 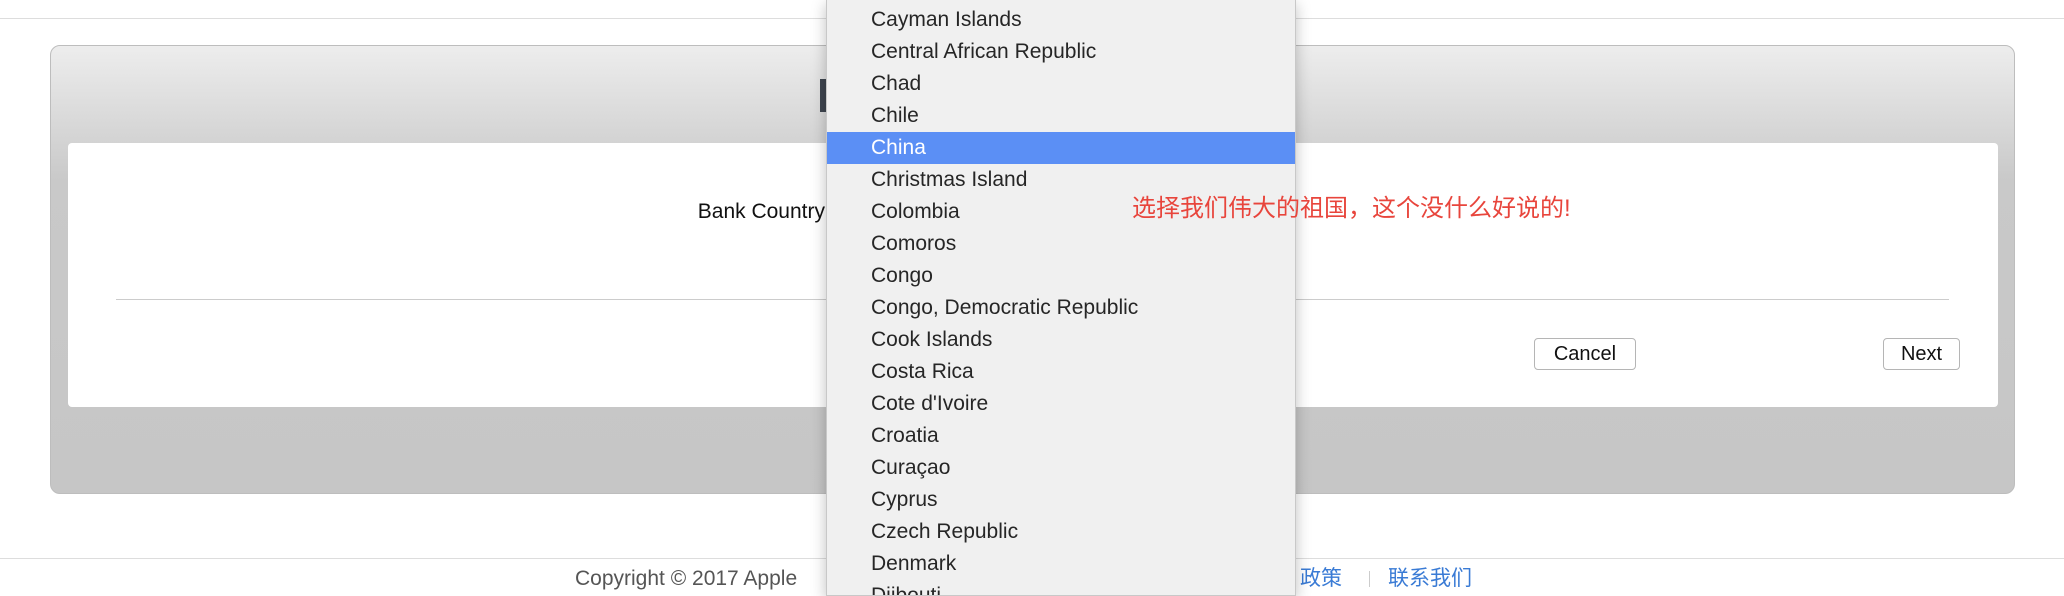 What do you see at coordinates (1061, 587) in the screenshot?
I see `dropdown-option: Djibouti` at bounding box center [1061, 587].